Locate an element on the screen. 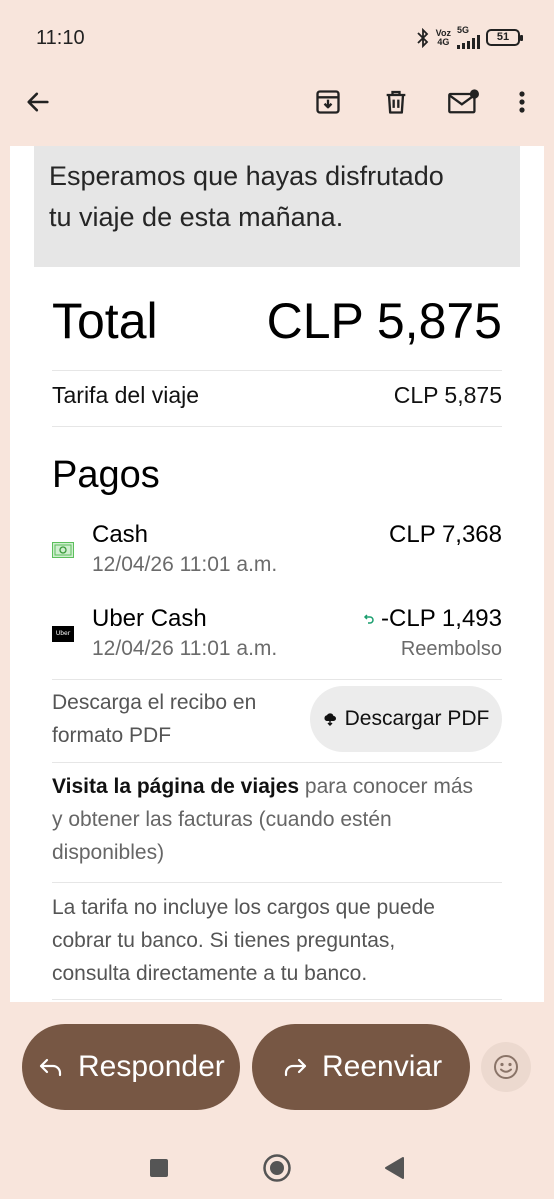 This screenshot has height=1199, width=554. total-row: Total CLP 5,875 is located at coordinates (277, 321).